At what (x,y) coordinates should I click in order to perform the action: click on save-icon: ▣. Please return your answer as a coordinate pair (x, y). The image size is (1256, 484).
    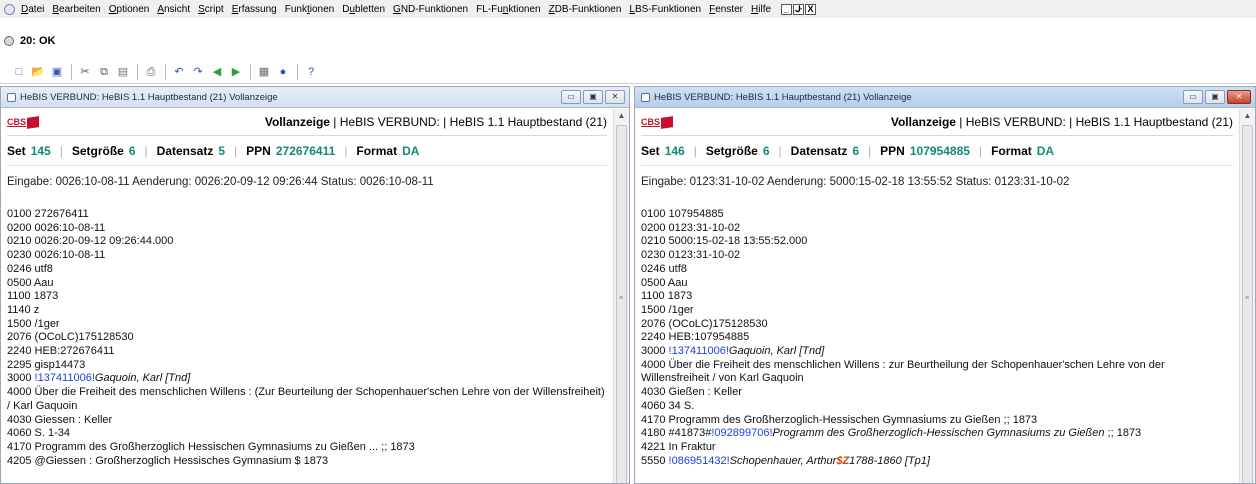
    Looking at the image, I should click on (57, 72).